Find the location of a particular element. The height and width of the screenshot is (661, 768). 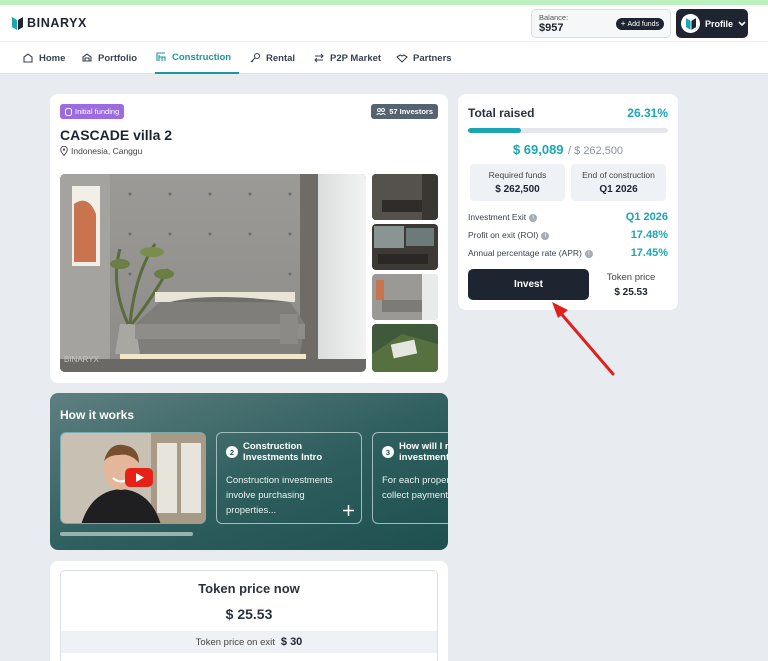

apr-value: 17.45% is located at coordinates (649, 253).